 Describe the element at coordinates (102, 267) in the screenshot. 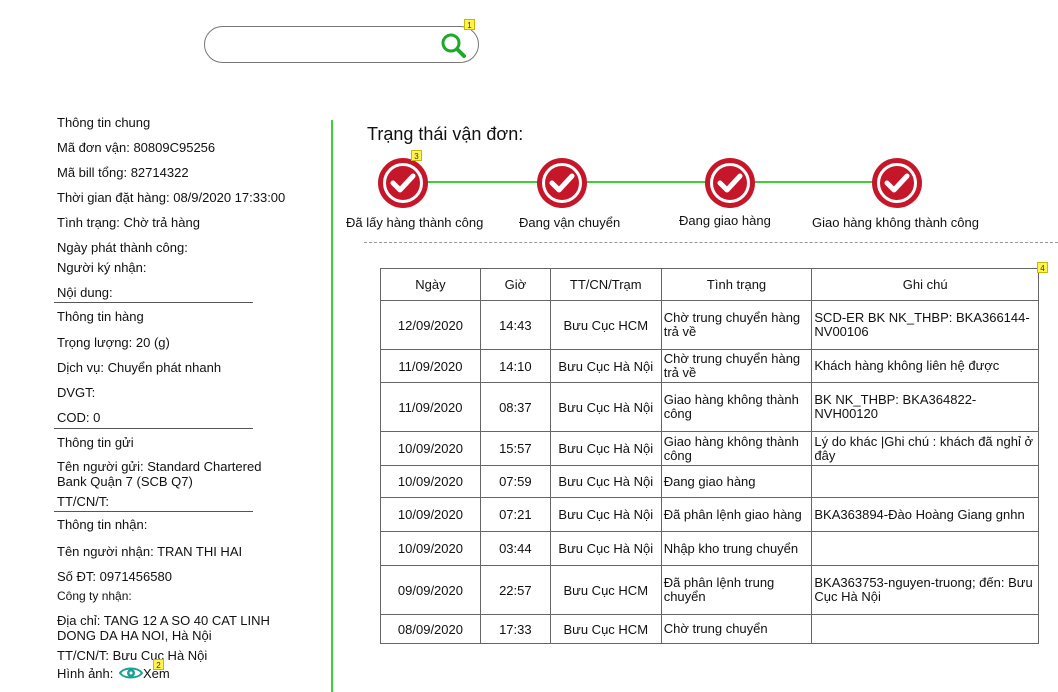

I see `receiver-signed: Người ký nhận:` at that location.